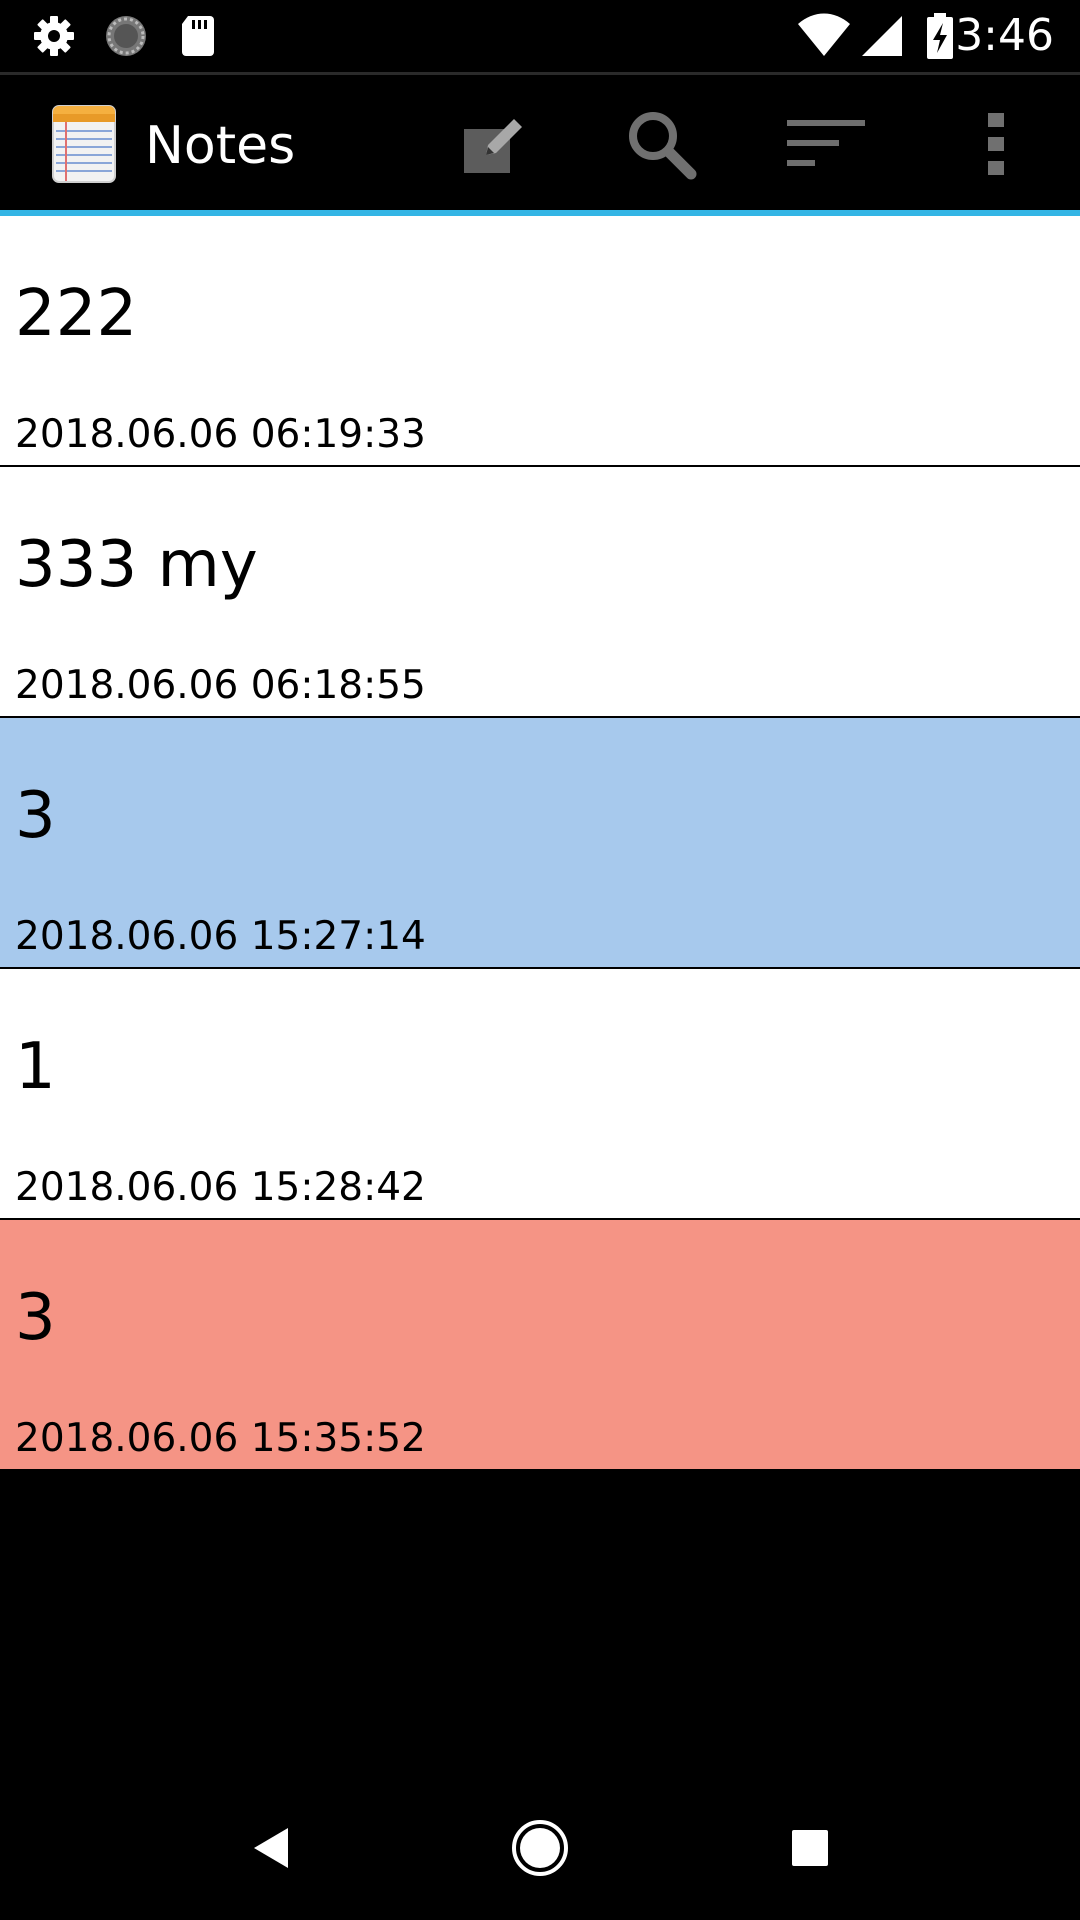 Image resolution: width=1080 pixels, height=1920 pixels. I want to click on home-button, so click(540, 1848).